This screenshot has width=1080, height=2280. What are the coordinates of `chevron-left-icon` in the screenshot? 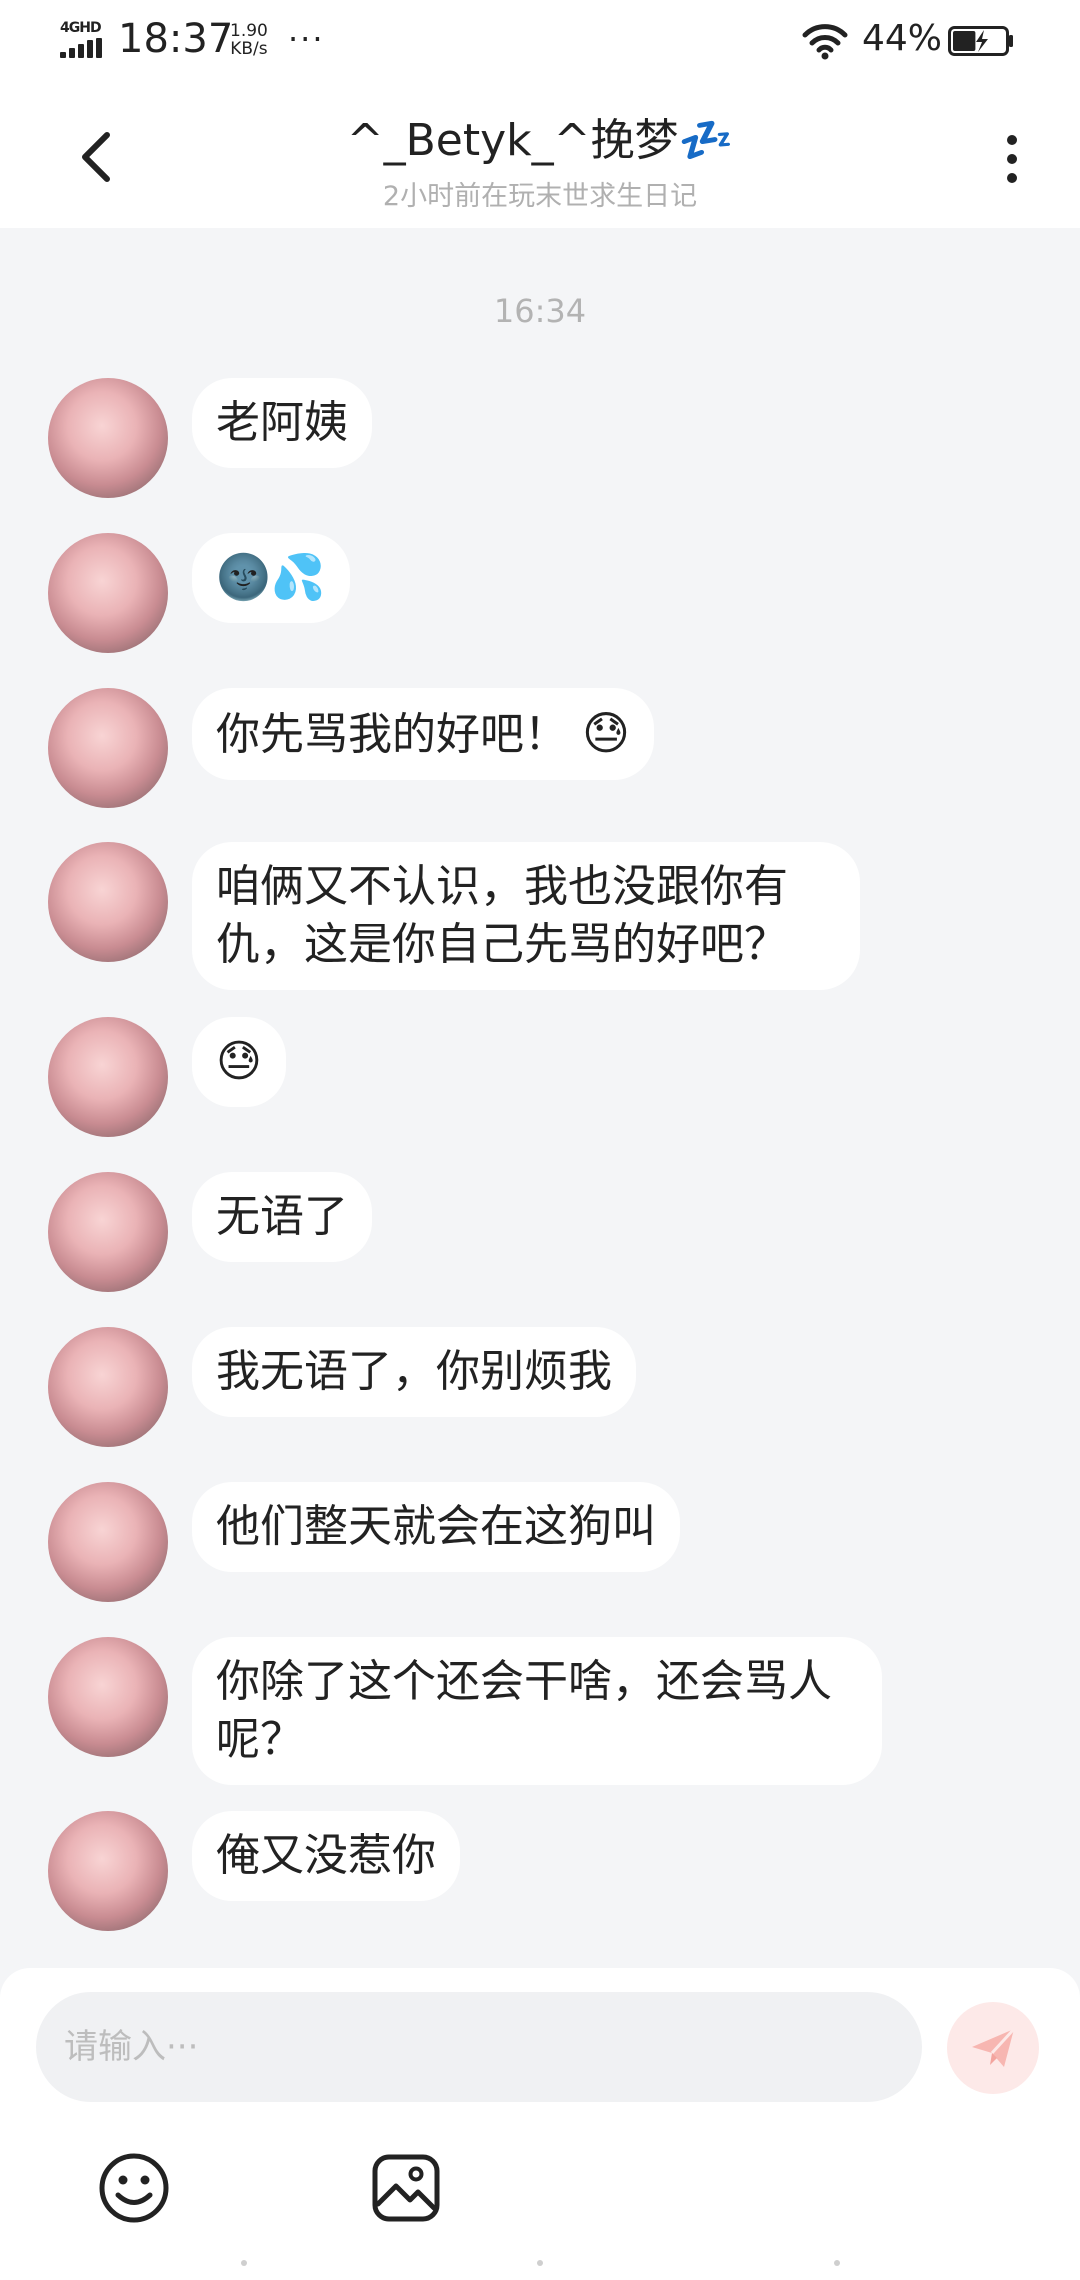 It's located at (96, 157).